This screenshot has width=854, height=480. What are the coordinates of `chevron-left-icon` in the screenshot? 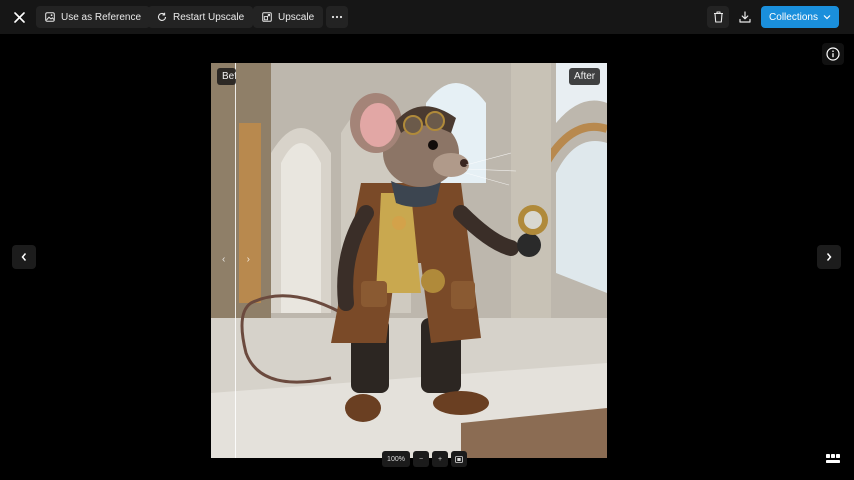 It's located at (24, 257).